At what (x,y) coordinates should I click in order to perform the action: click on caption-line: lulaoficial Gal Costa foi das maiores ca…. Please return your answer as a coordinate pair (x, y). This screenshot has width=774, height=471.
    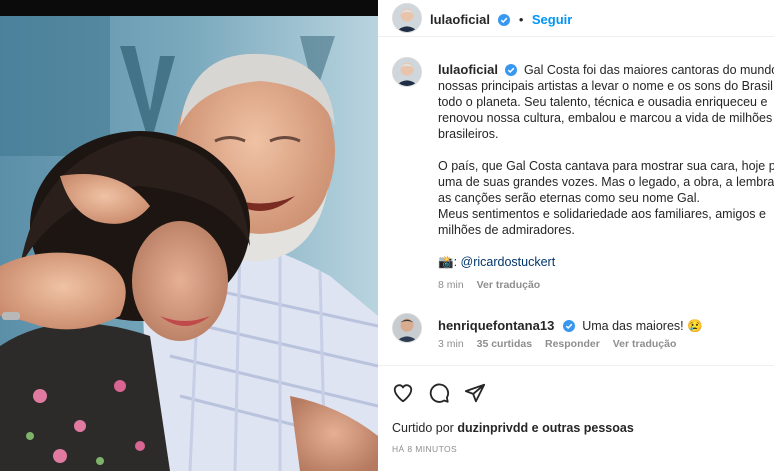
    Looking at the image, I should click on (606, 70).